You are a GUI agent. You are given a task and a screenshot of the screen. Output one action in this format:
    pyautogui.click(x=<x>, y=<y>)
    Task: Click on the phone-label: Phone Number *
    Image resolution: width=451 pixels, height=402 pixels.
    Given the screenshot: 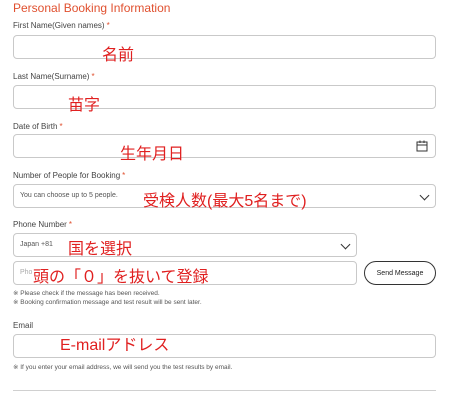 What is the action you would take?
    pyautogui.click(x=42, y=224)
    